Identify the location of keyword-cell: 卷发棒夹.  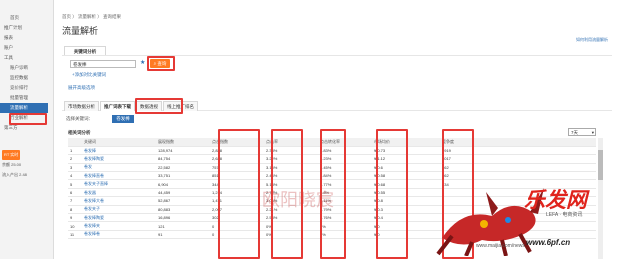
(119, 226).